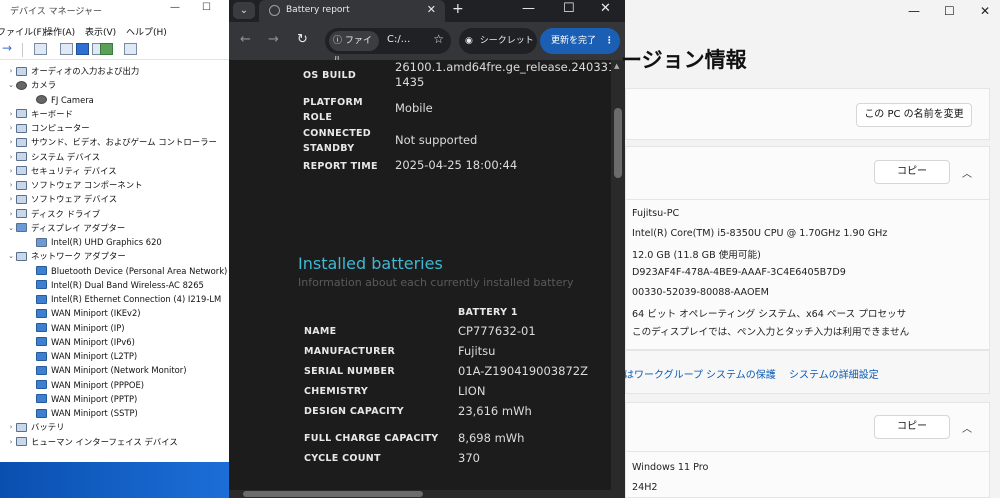 The image size is (1000, 498). Describe the element at coordinates (66, 213) in the screenshot. I see `tree-item-label: ディスク ドライブ` at that location.